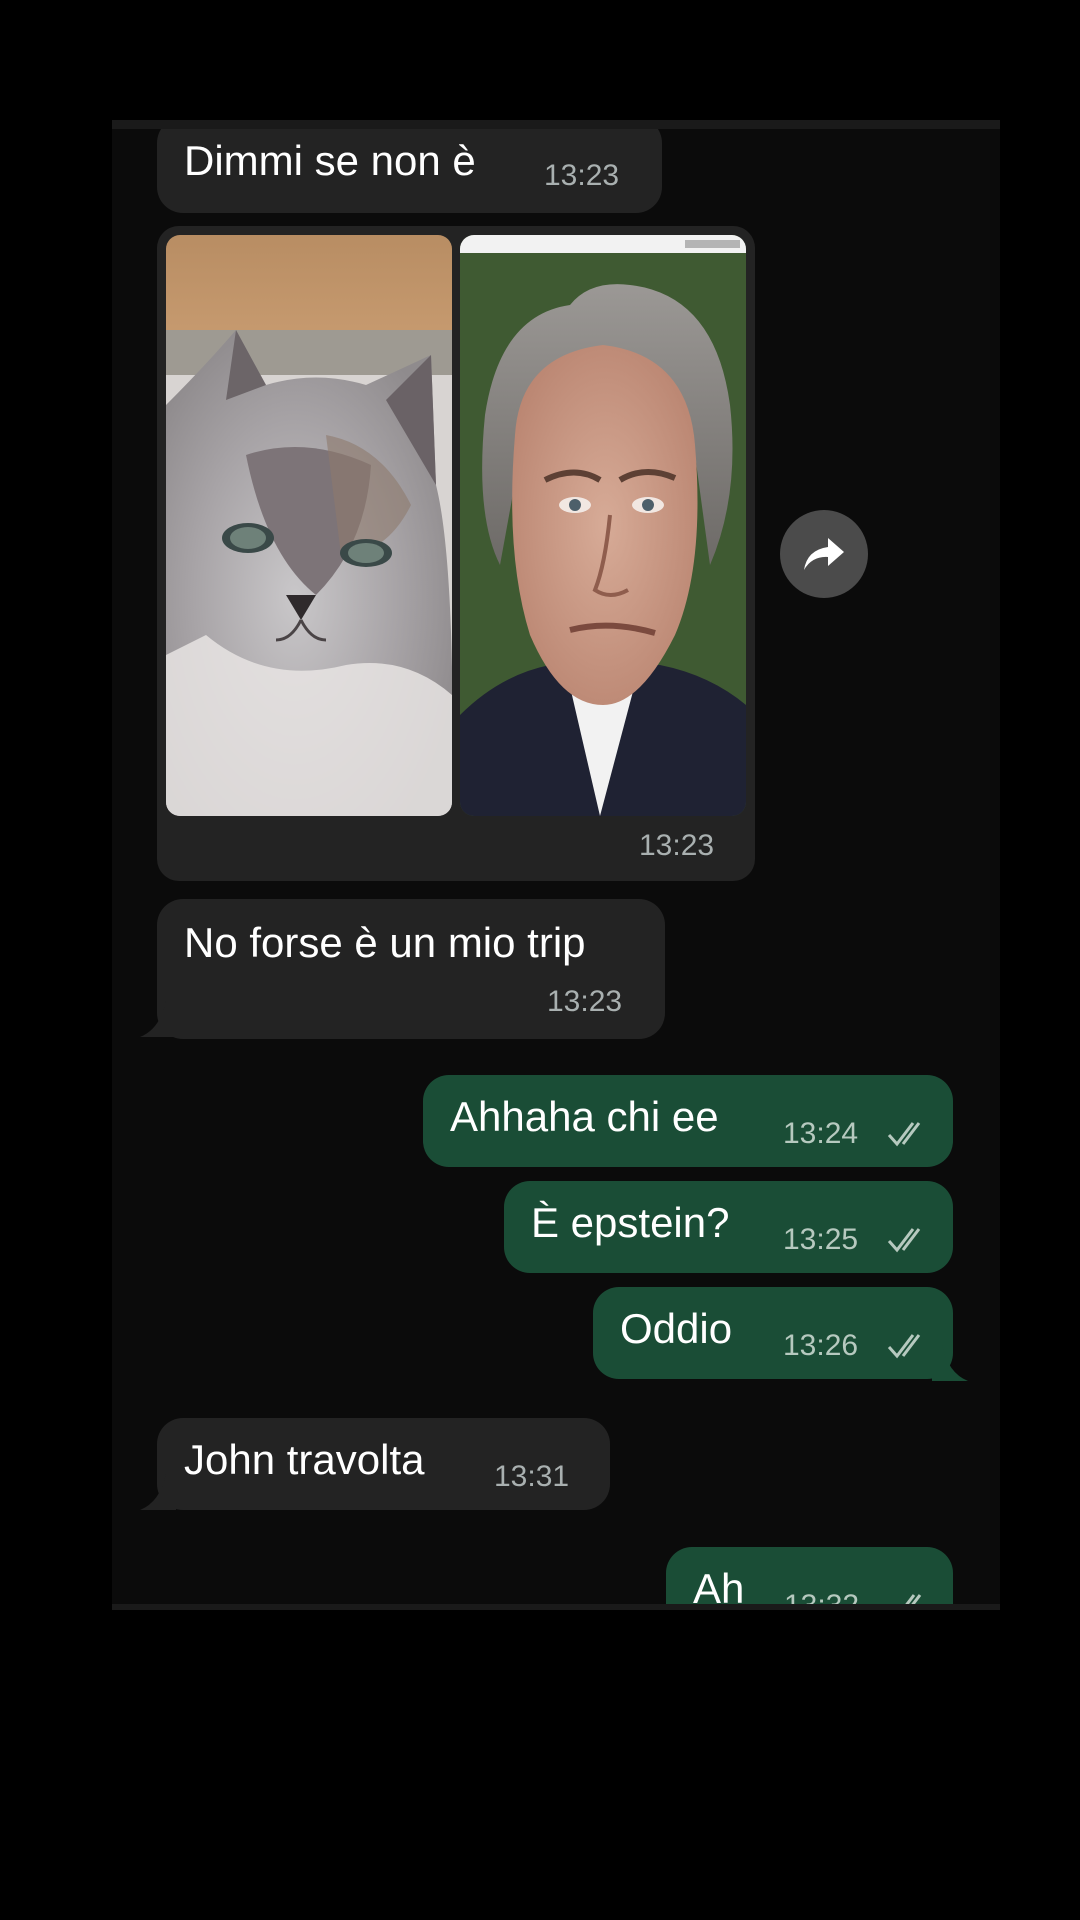  Describe the element at coordinates (411, 969) in the screenshot. I see `message-bubble-incoming: No forse è un mio trip 13:23` at that location.